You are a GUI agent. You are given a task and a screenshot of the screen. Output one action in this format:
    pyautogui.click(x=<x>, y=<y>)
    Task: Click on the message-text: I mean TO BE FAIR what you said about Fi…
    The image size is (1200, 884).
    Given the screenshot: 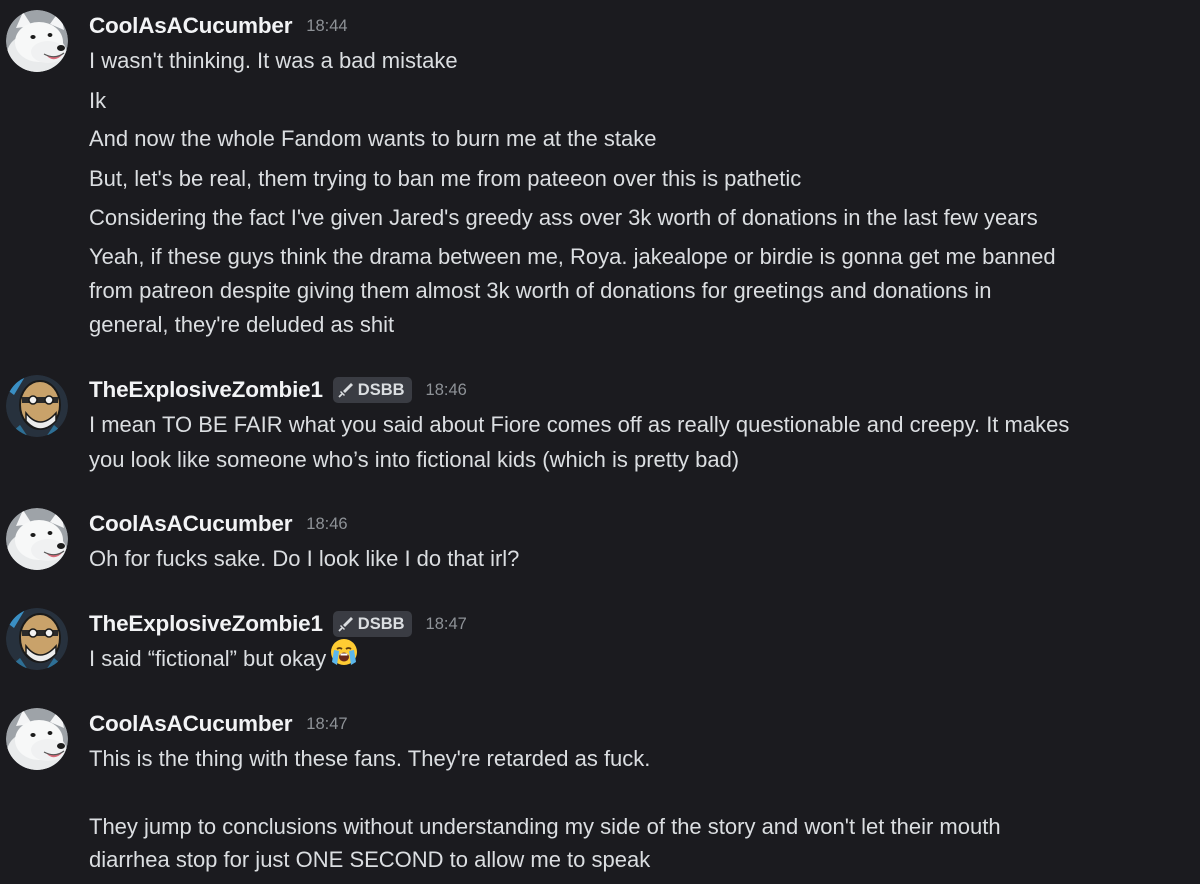 What is the action you would take?
    pyautogui.click(x=579, y=424)
    